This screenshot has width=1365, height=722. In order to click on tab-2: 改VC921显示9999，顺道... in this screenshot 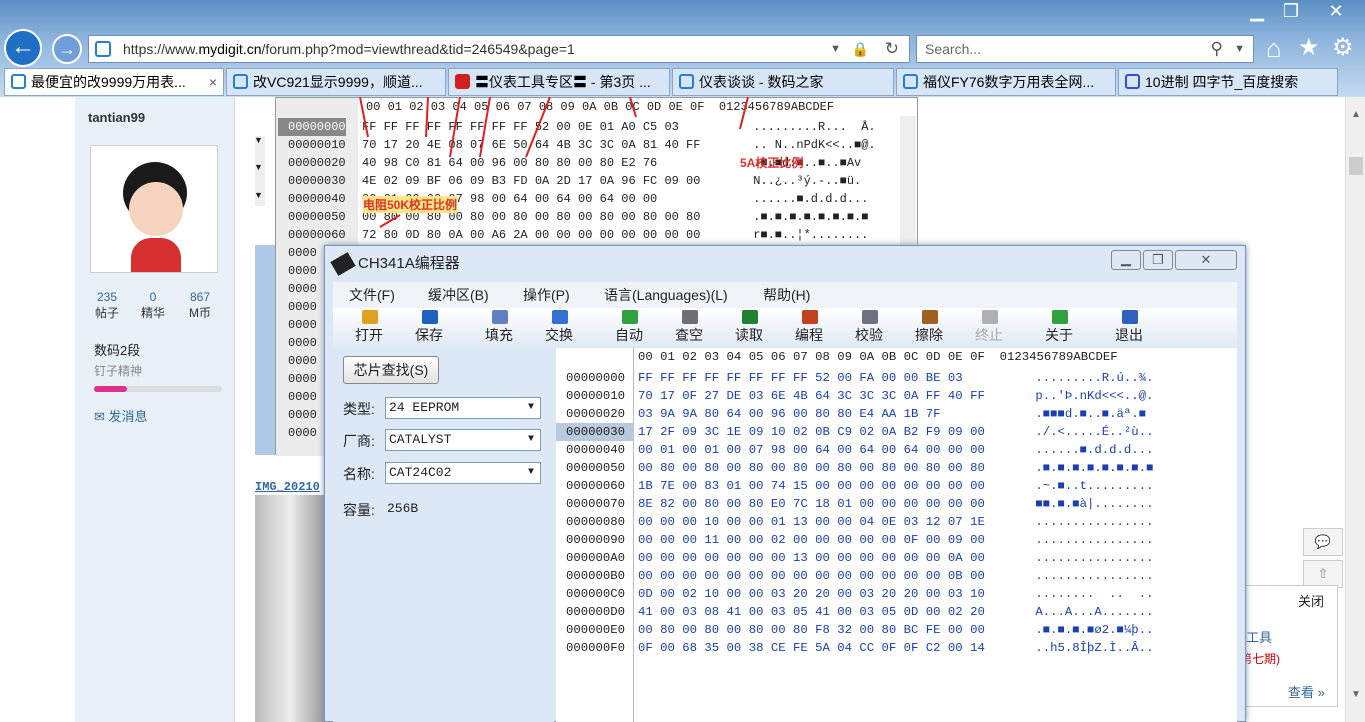, I will do `click(336, 82)`.